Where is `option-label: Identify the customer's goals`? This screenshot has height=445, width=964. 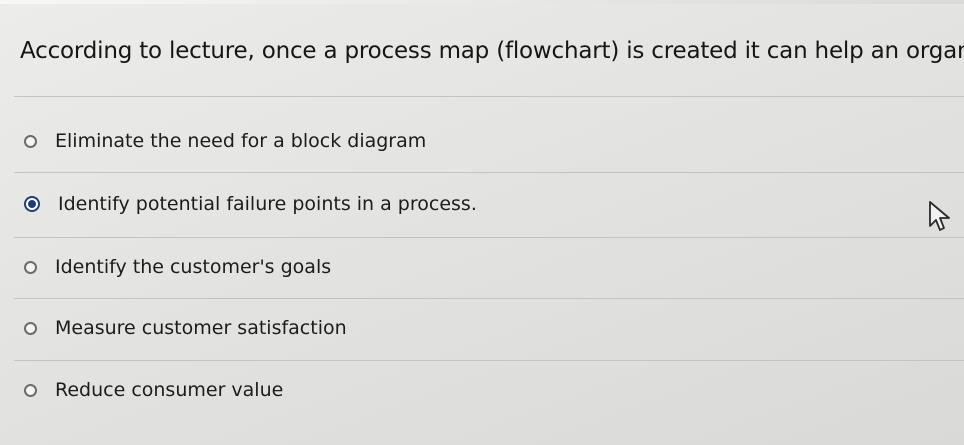 option-label: Identify the customer's goals is located at coordinates (193, 267).